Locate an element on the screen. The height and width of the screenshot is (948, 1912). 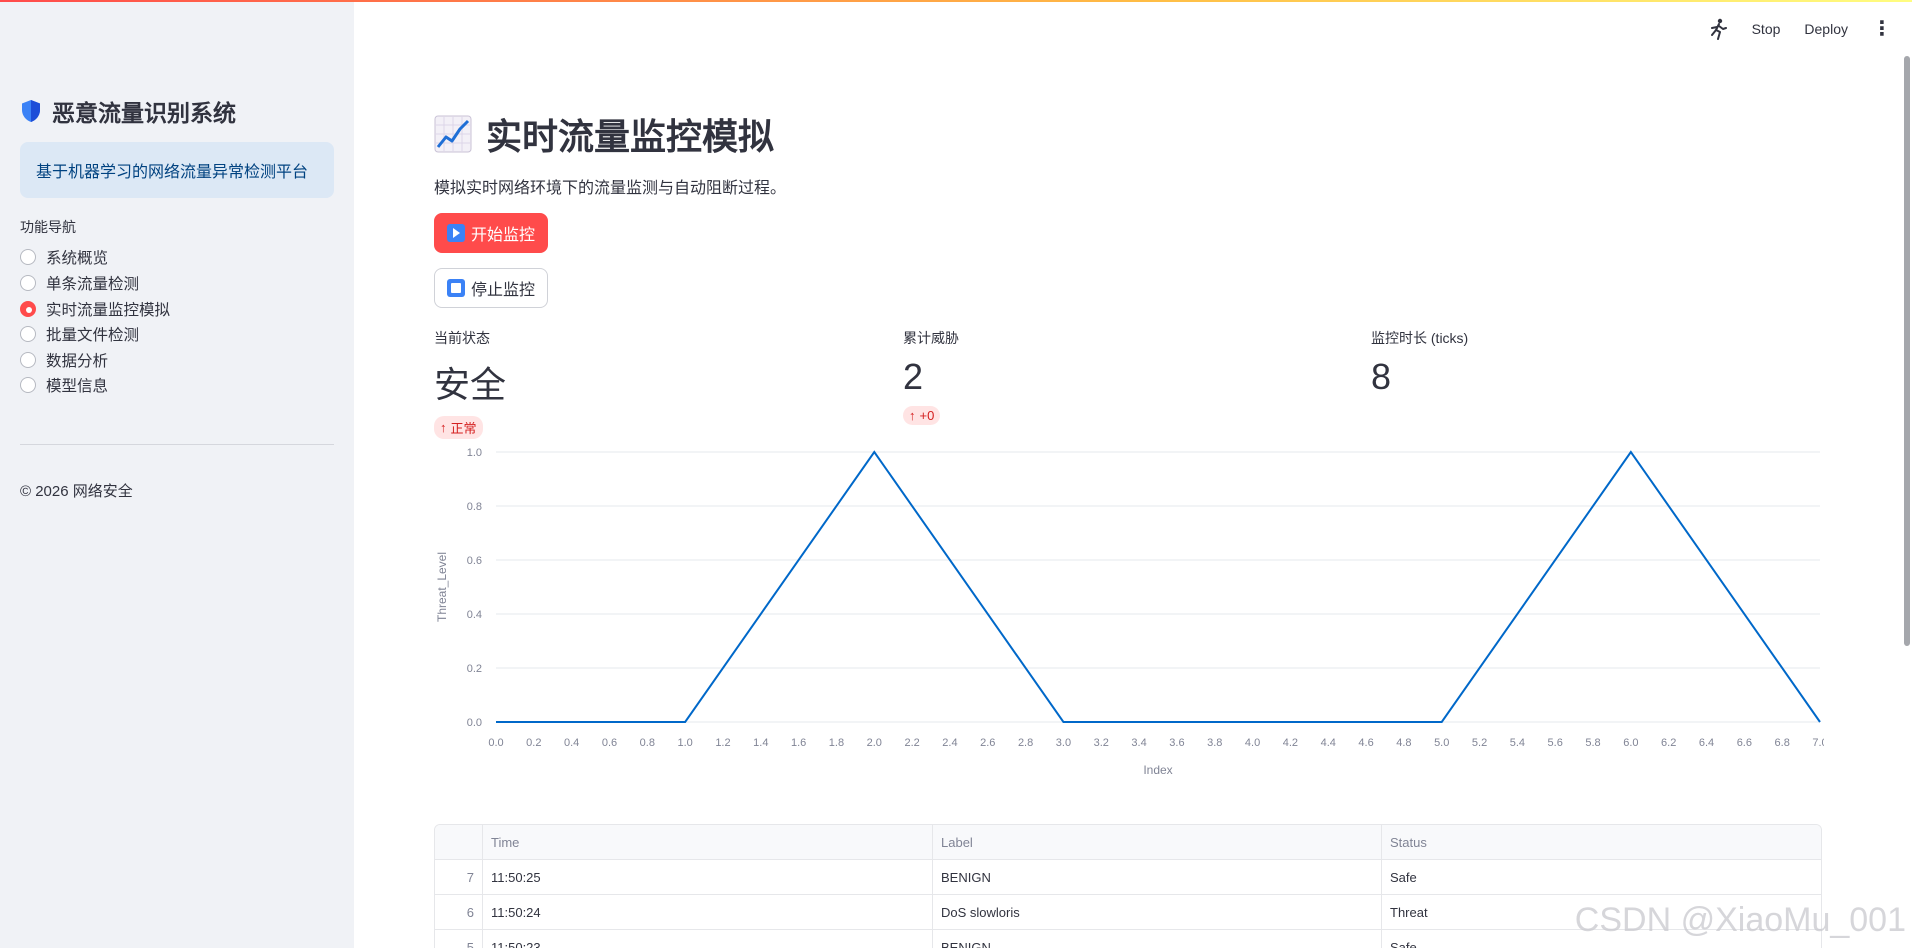
table-cell-index: 5 is located at coordinates (459, 939).